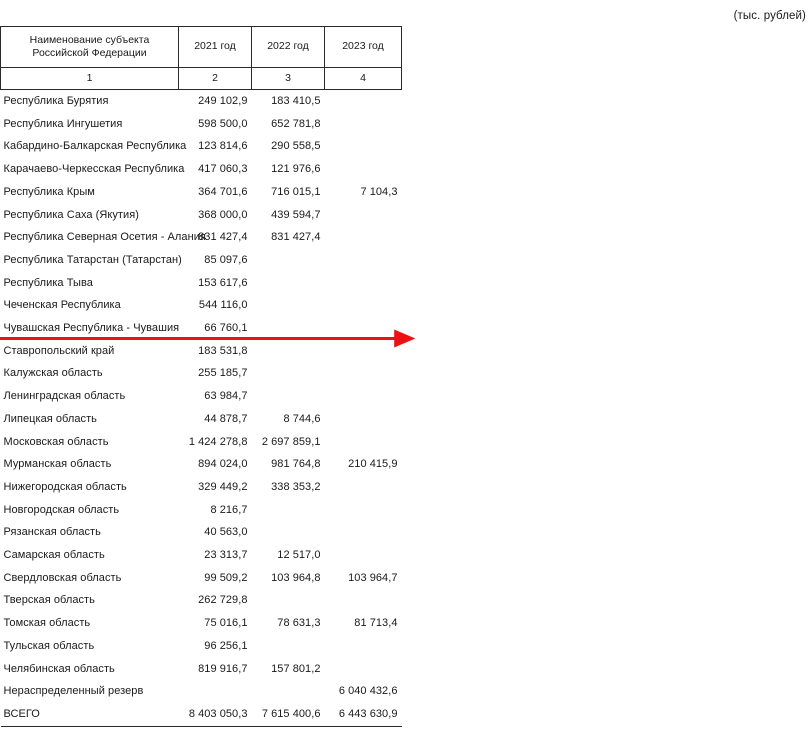 The width and height of the screenshot is (811, 749). I want to click on cell-value-2021: 123 814,6, so click(223, 146).